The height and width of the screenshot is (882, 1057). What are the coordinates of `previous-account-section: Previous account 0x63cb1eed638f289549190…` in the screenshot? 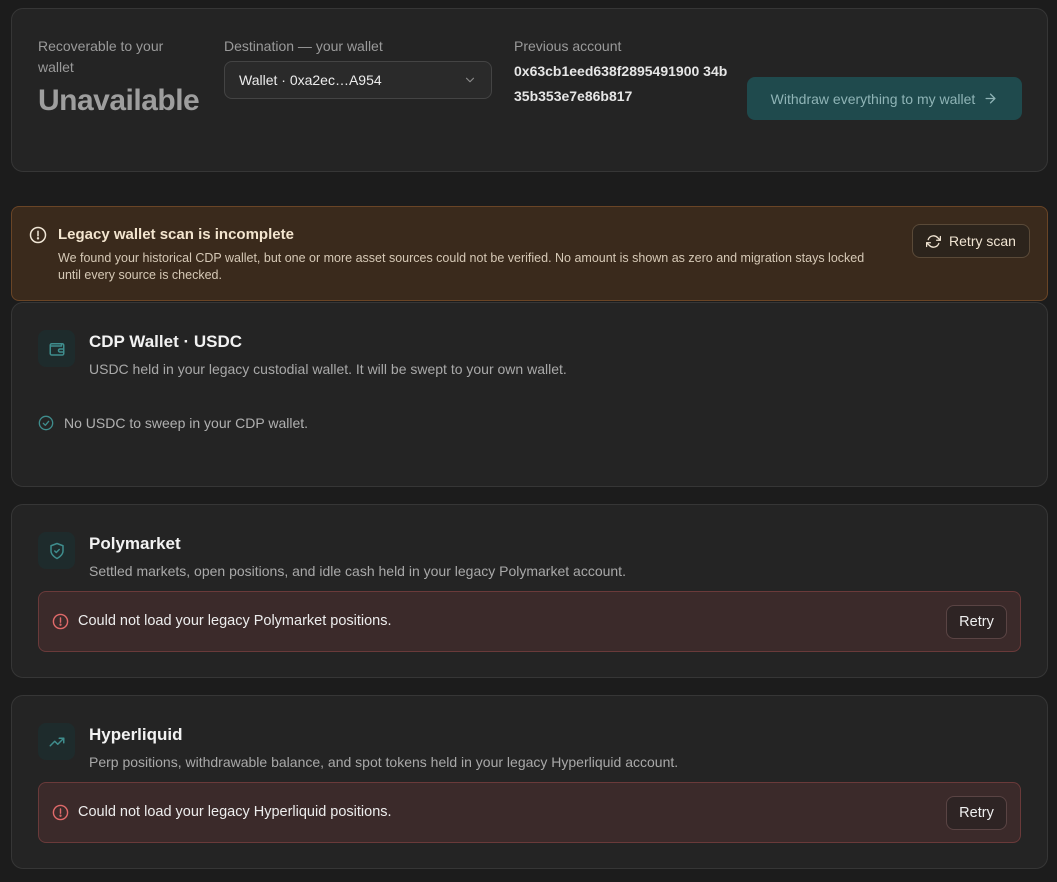 It's located at (624, 72).